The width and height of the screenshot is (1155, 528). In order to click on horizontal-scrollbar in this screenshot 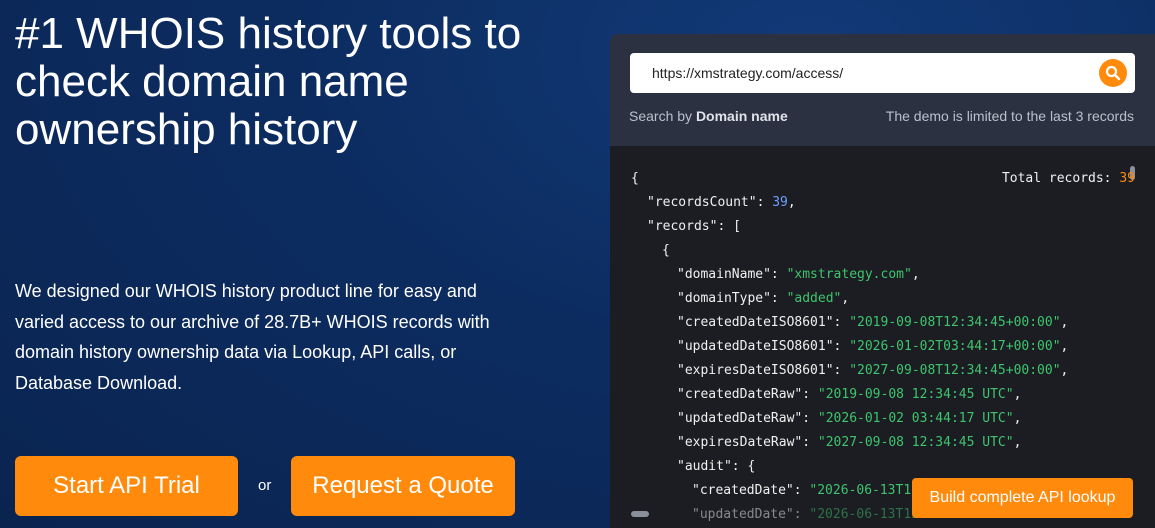, I will do `click(640, 514)`.